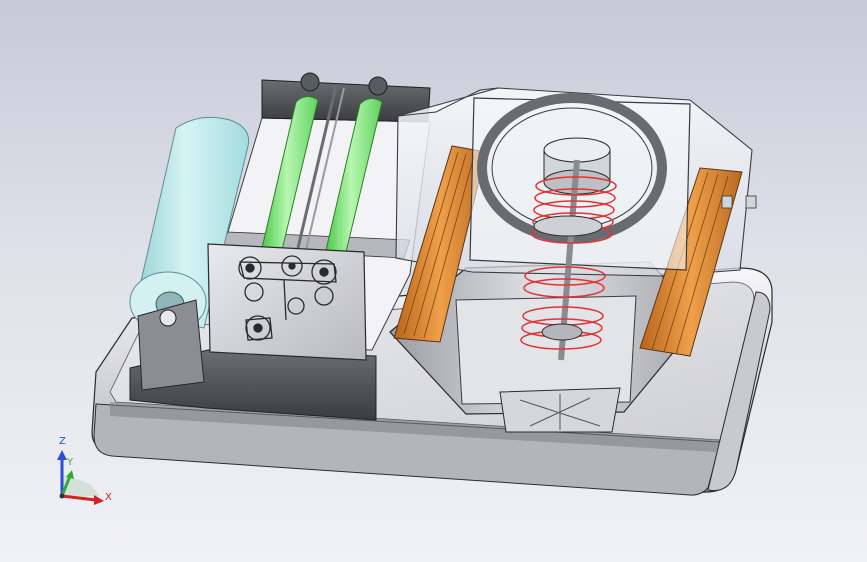 The image size is (867, 562). What do you see at coordinates (62, 496) in the screenshot?
I see `triad-origin` at bounding box center [62, 496].